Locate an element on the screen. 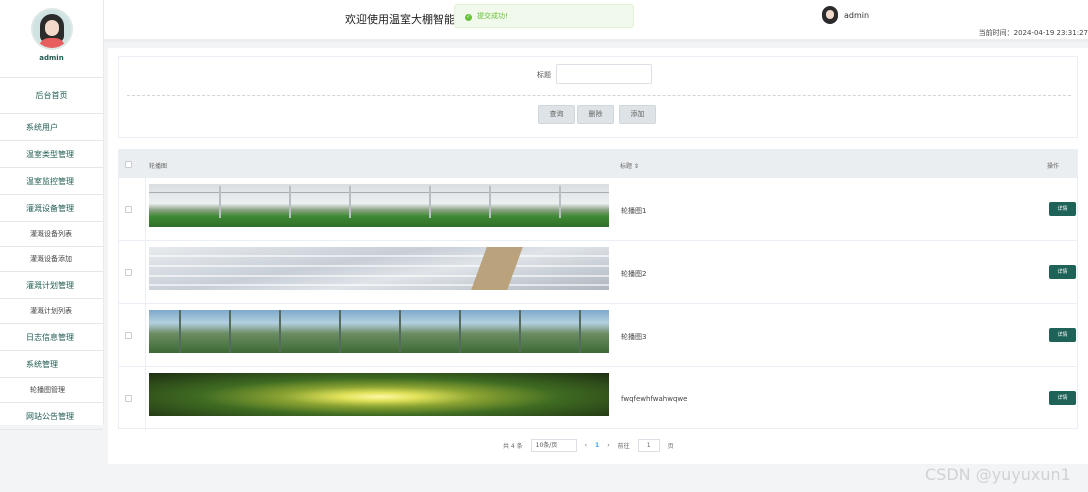  success-toast: ✓ 提交成功! is located at coordinates (544, 16).